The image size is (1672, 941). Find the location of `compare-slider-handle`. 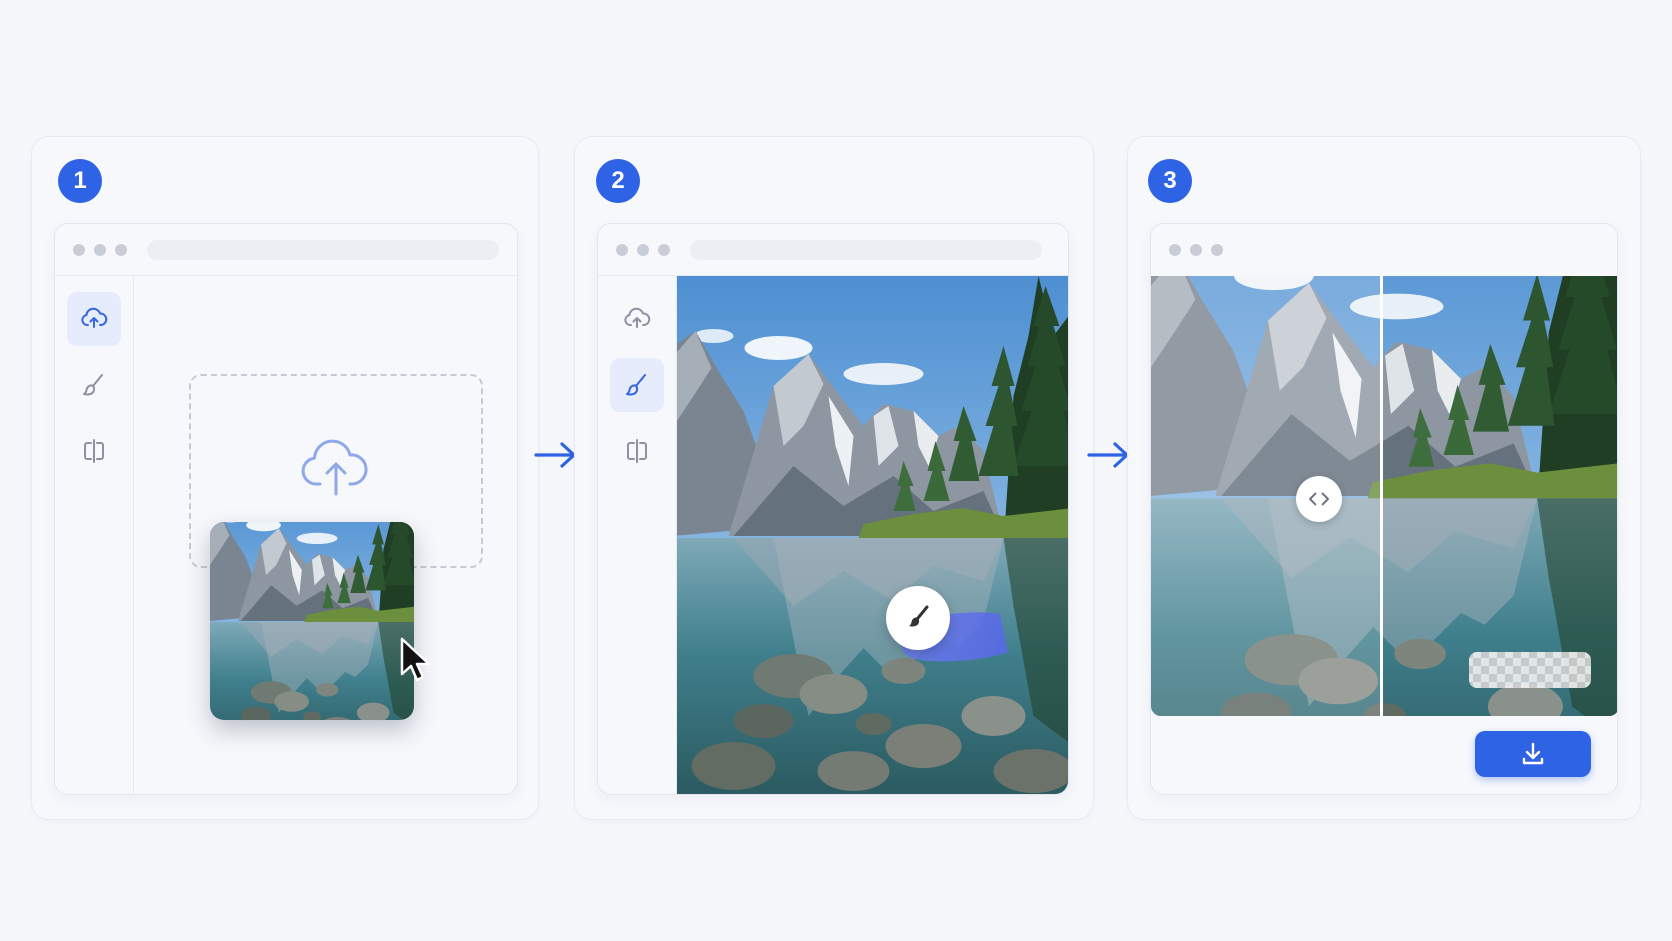

compare-slider-handle is located at coordinates (1319, 499).